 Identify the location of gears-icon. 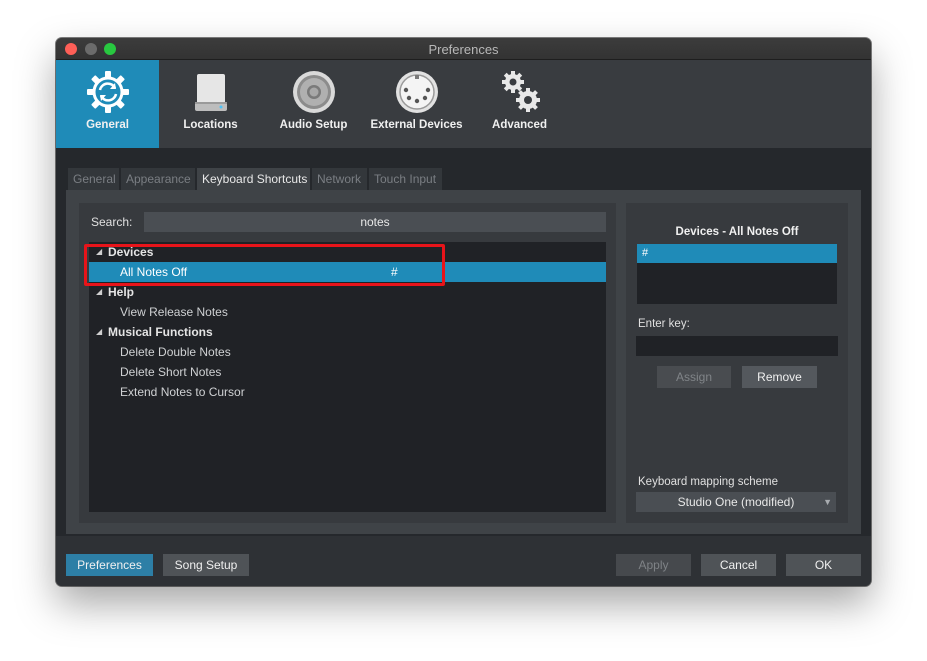
(520, 91).